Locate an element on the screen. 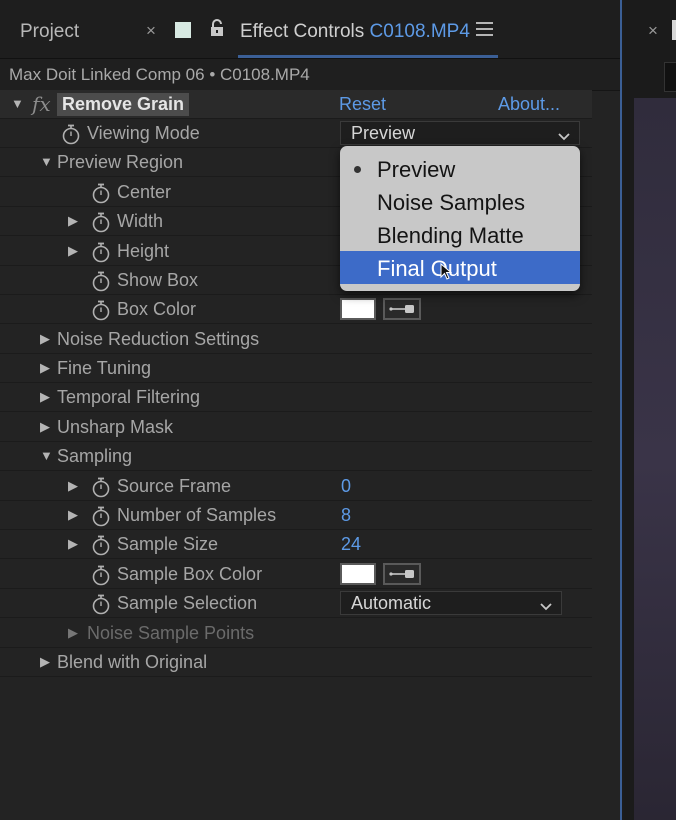 The image size is (676, 820). dropdown-option-noise-samples: Noise Samples is located at coordinates (460, 201).